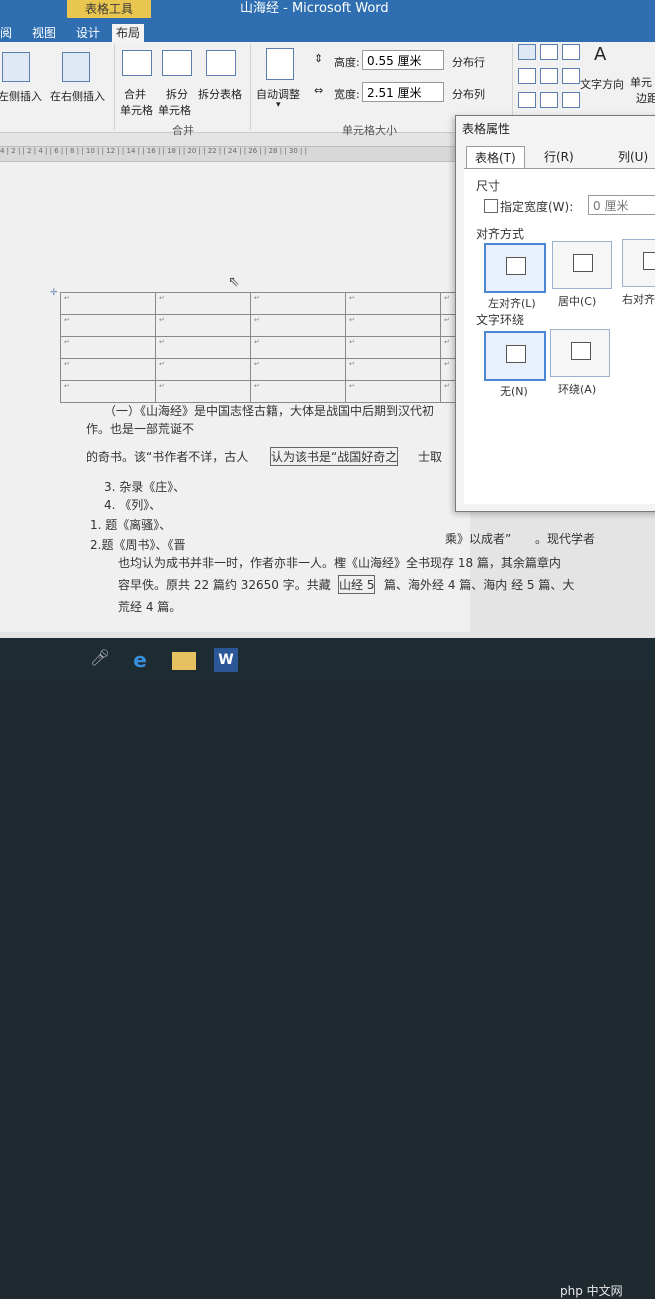 This screenshot has width=655, height=1299. I want to click on doc-highlight-box-2: 山经 5, so click(357, 584).